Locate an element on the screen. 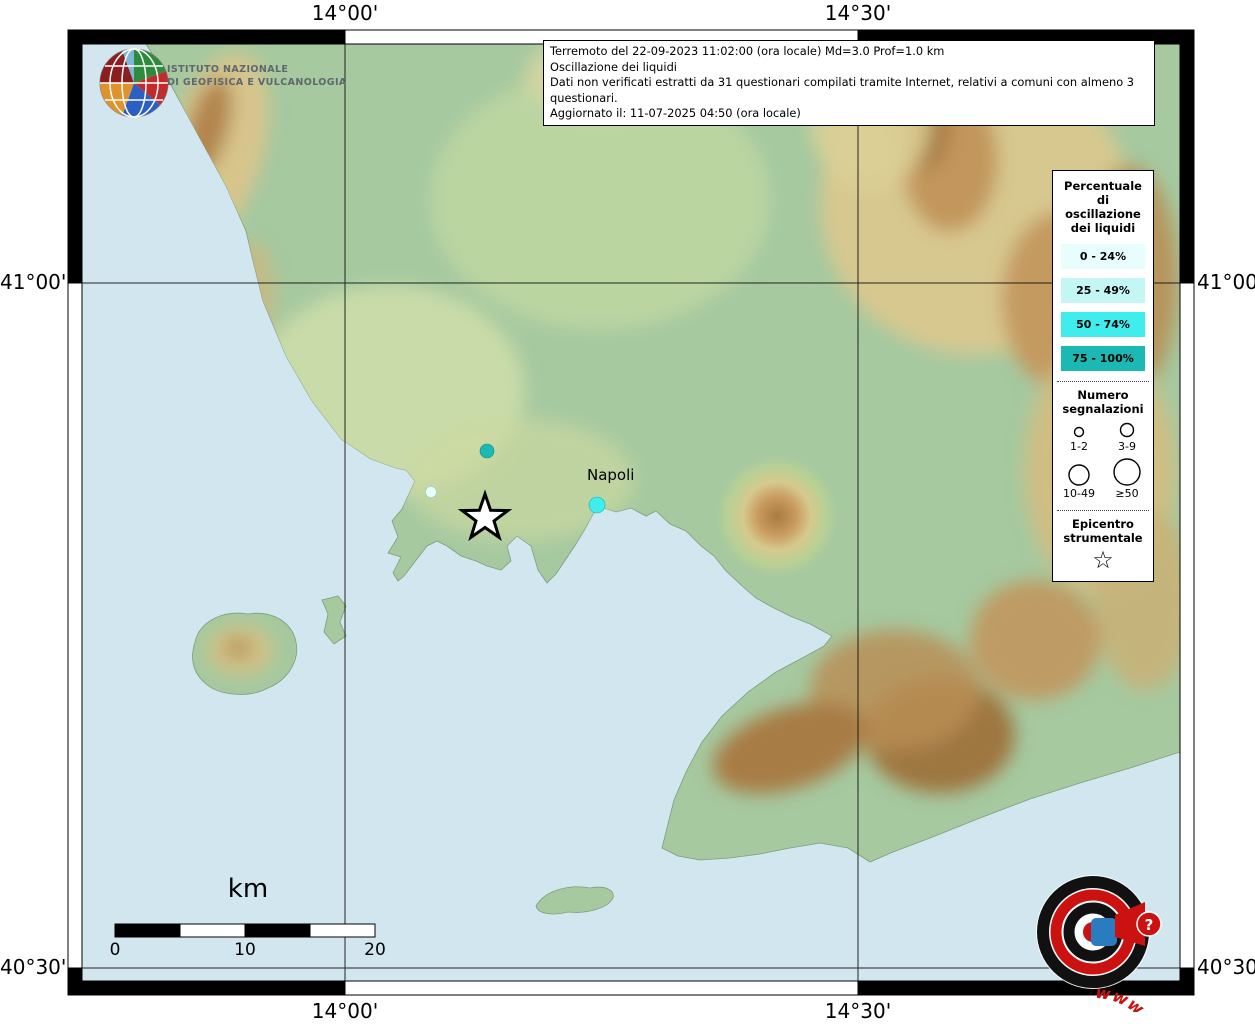 The width and height of the screenshot is (1255, 1024). scalebar-tick-10: 10 is located at coordinates (245, 950).